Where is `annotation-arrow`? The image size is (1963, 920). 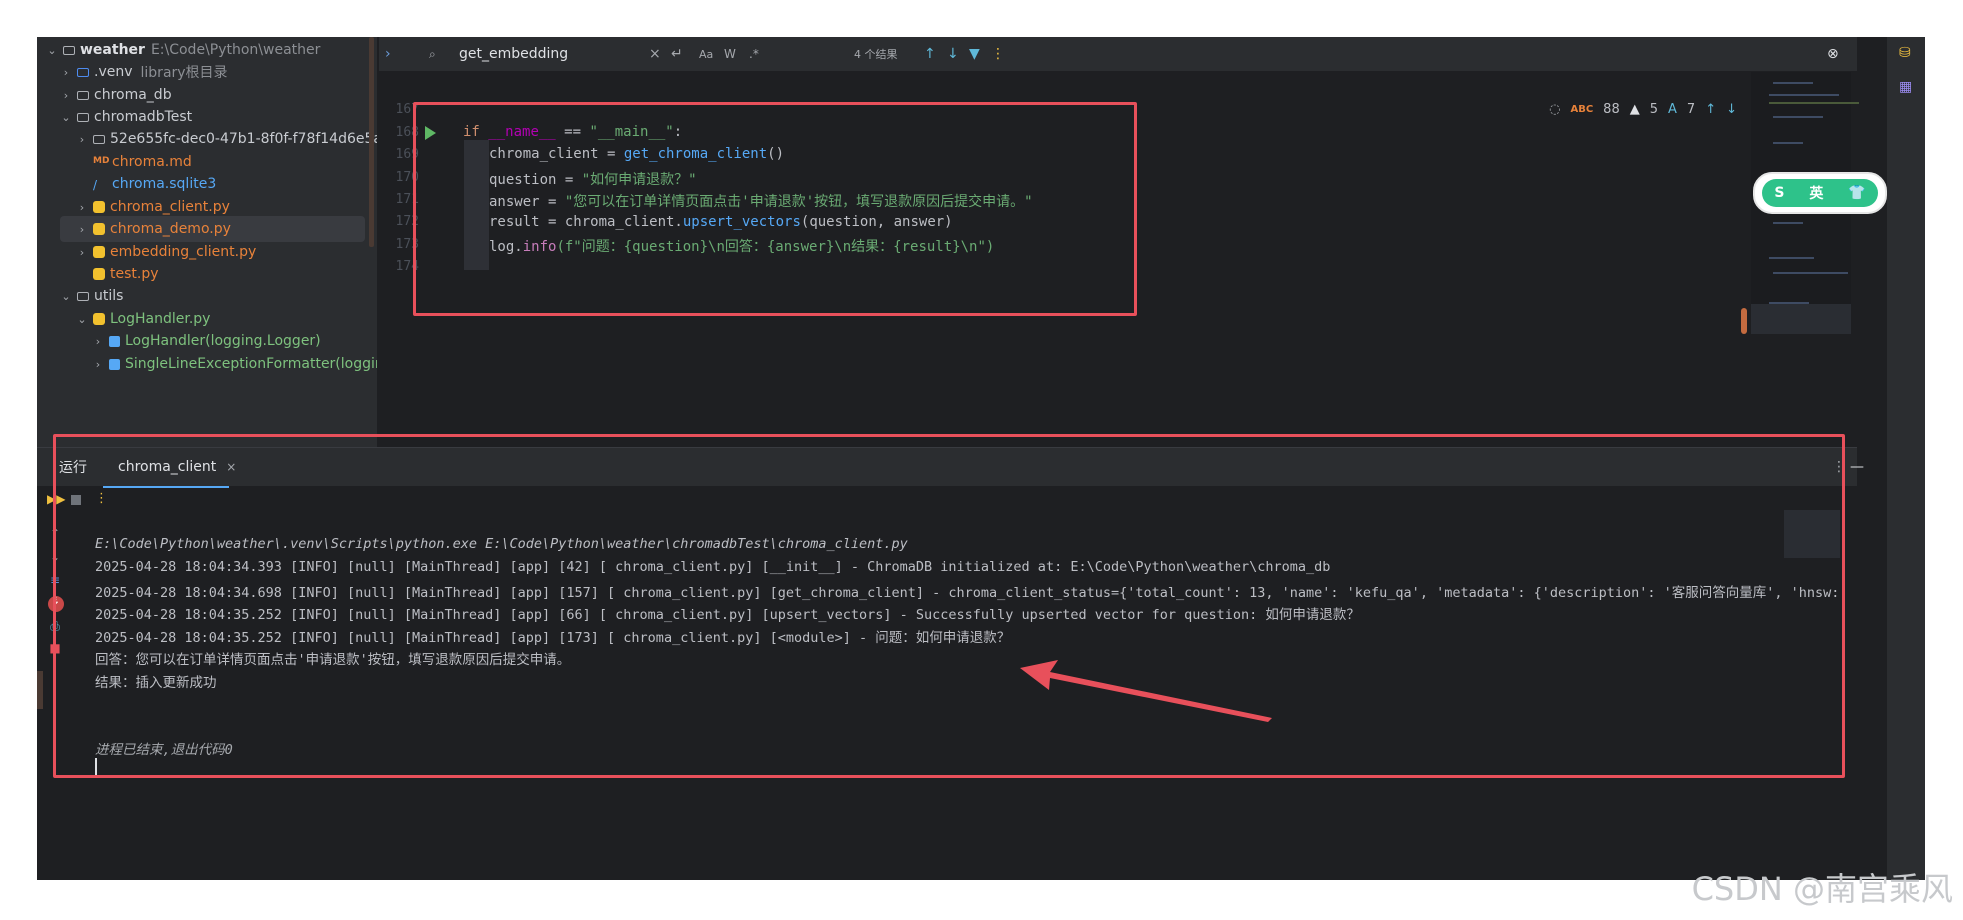 annotation-arrow is located at coordinates (1146, 691).